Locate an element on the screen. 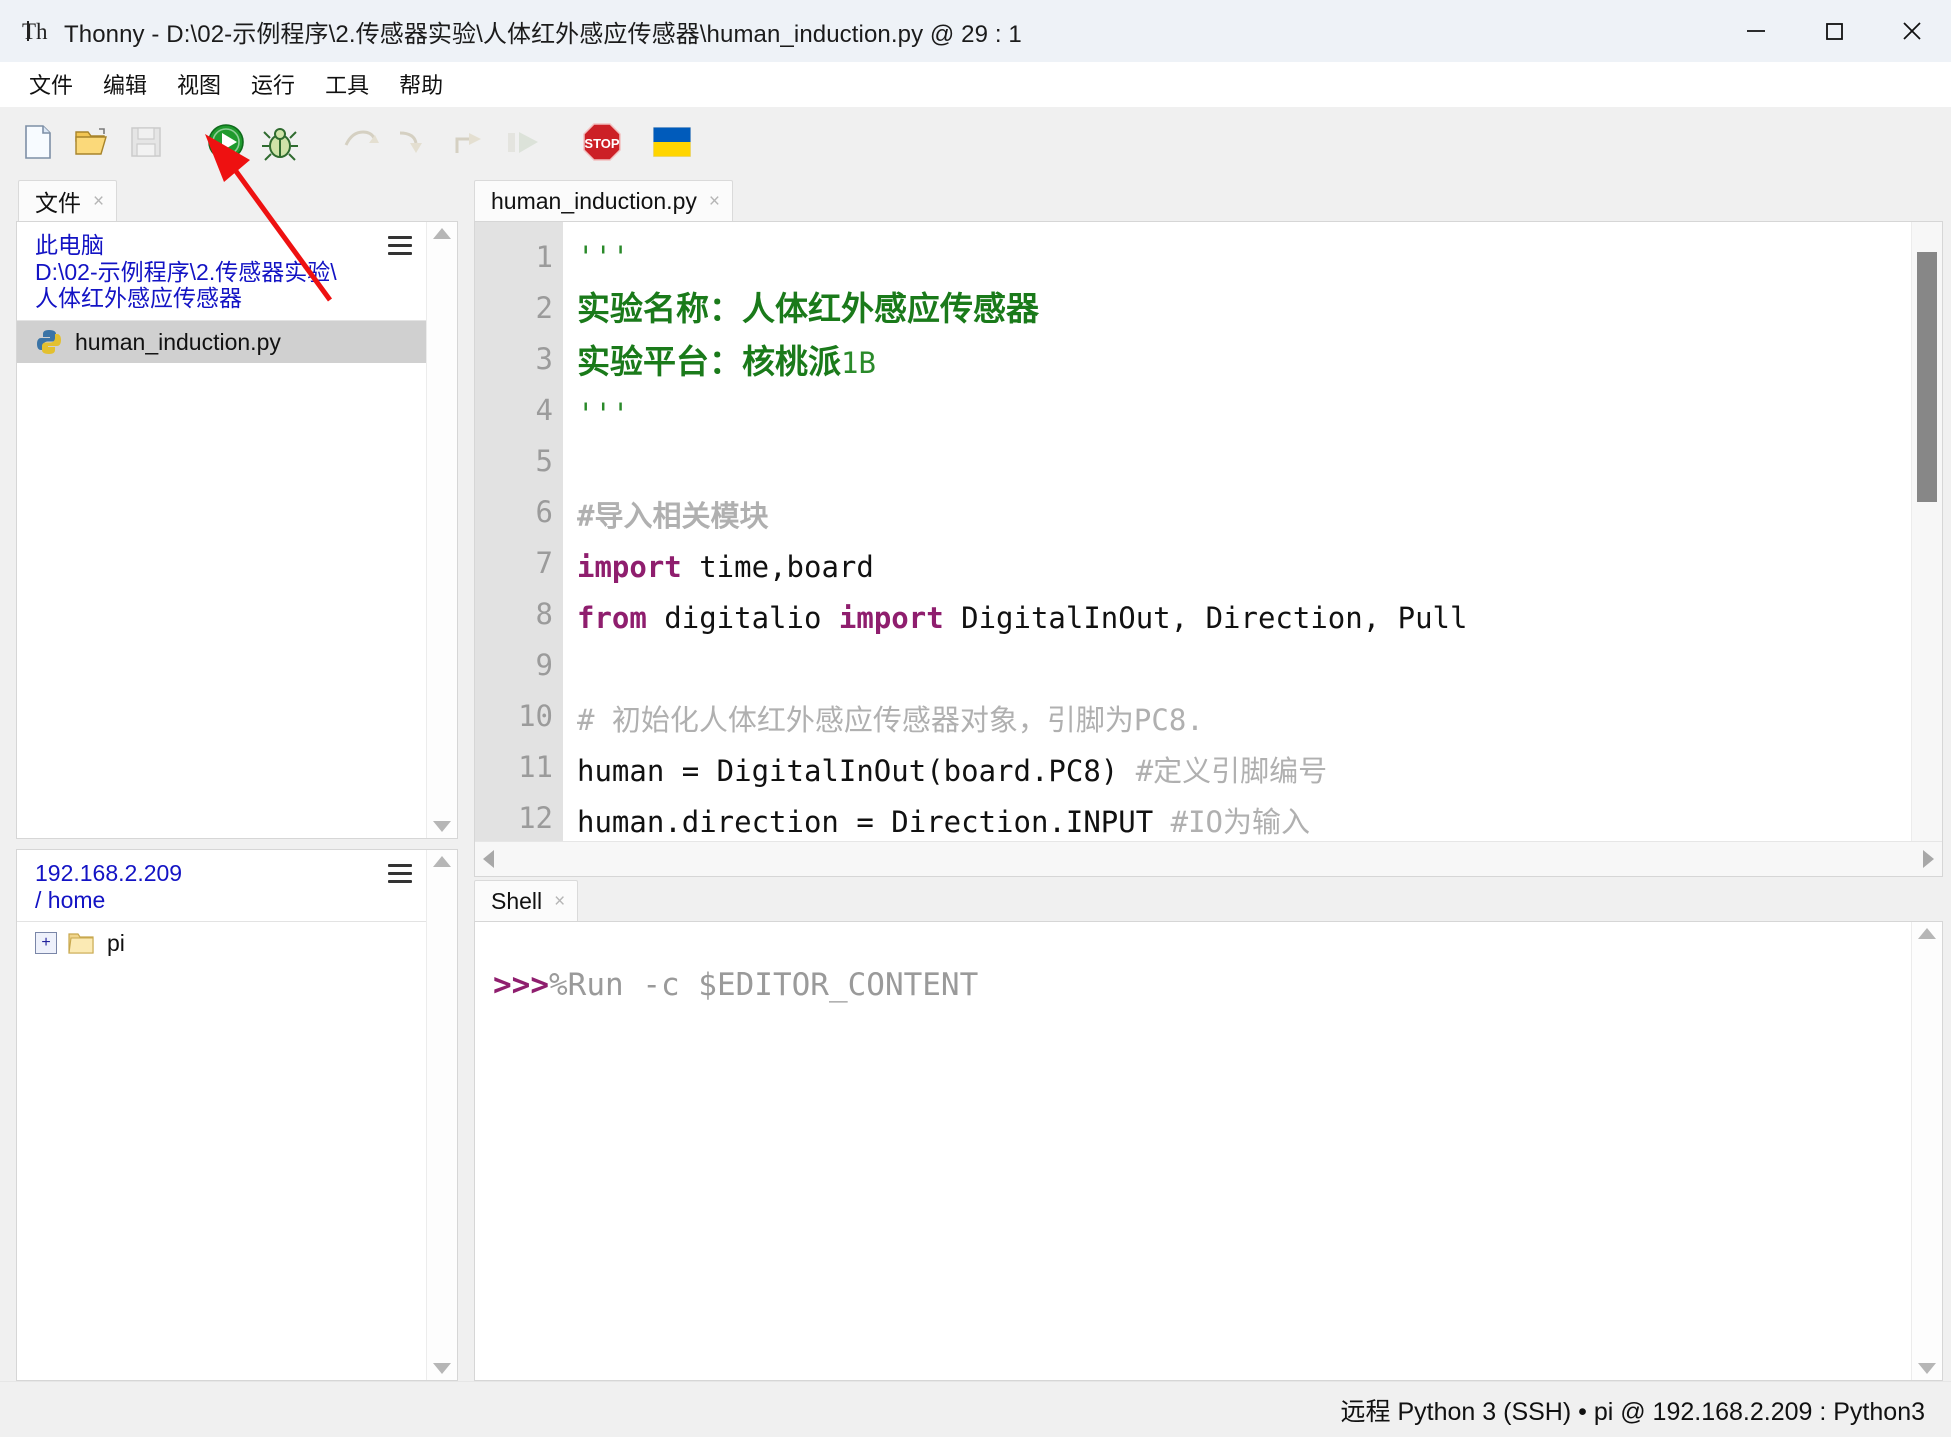 The height and width of the screenshot is (1437, 1951). shell-command: %Run -c $EDITOR_CONTENT is located at coordinates (764, 985).